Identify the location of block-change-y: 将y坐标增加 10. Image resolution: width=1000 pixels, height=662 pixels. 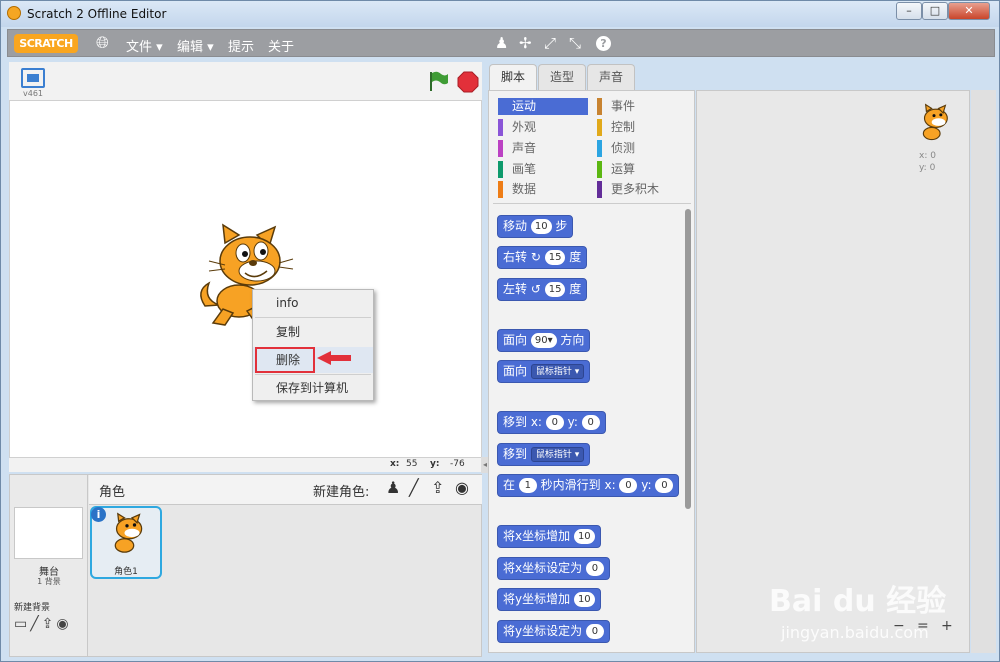
(549, 599).